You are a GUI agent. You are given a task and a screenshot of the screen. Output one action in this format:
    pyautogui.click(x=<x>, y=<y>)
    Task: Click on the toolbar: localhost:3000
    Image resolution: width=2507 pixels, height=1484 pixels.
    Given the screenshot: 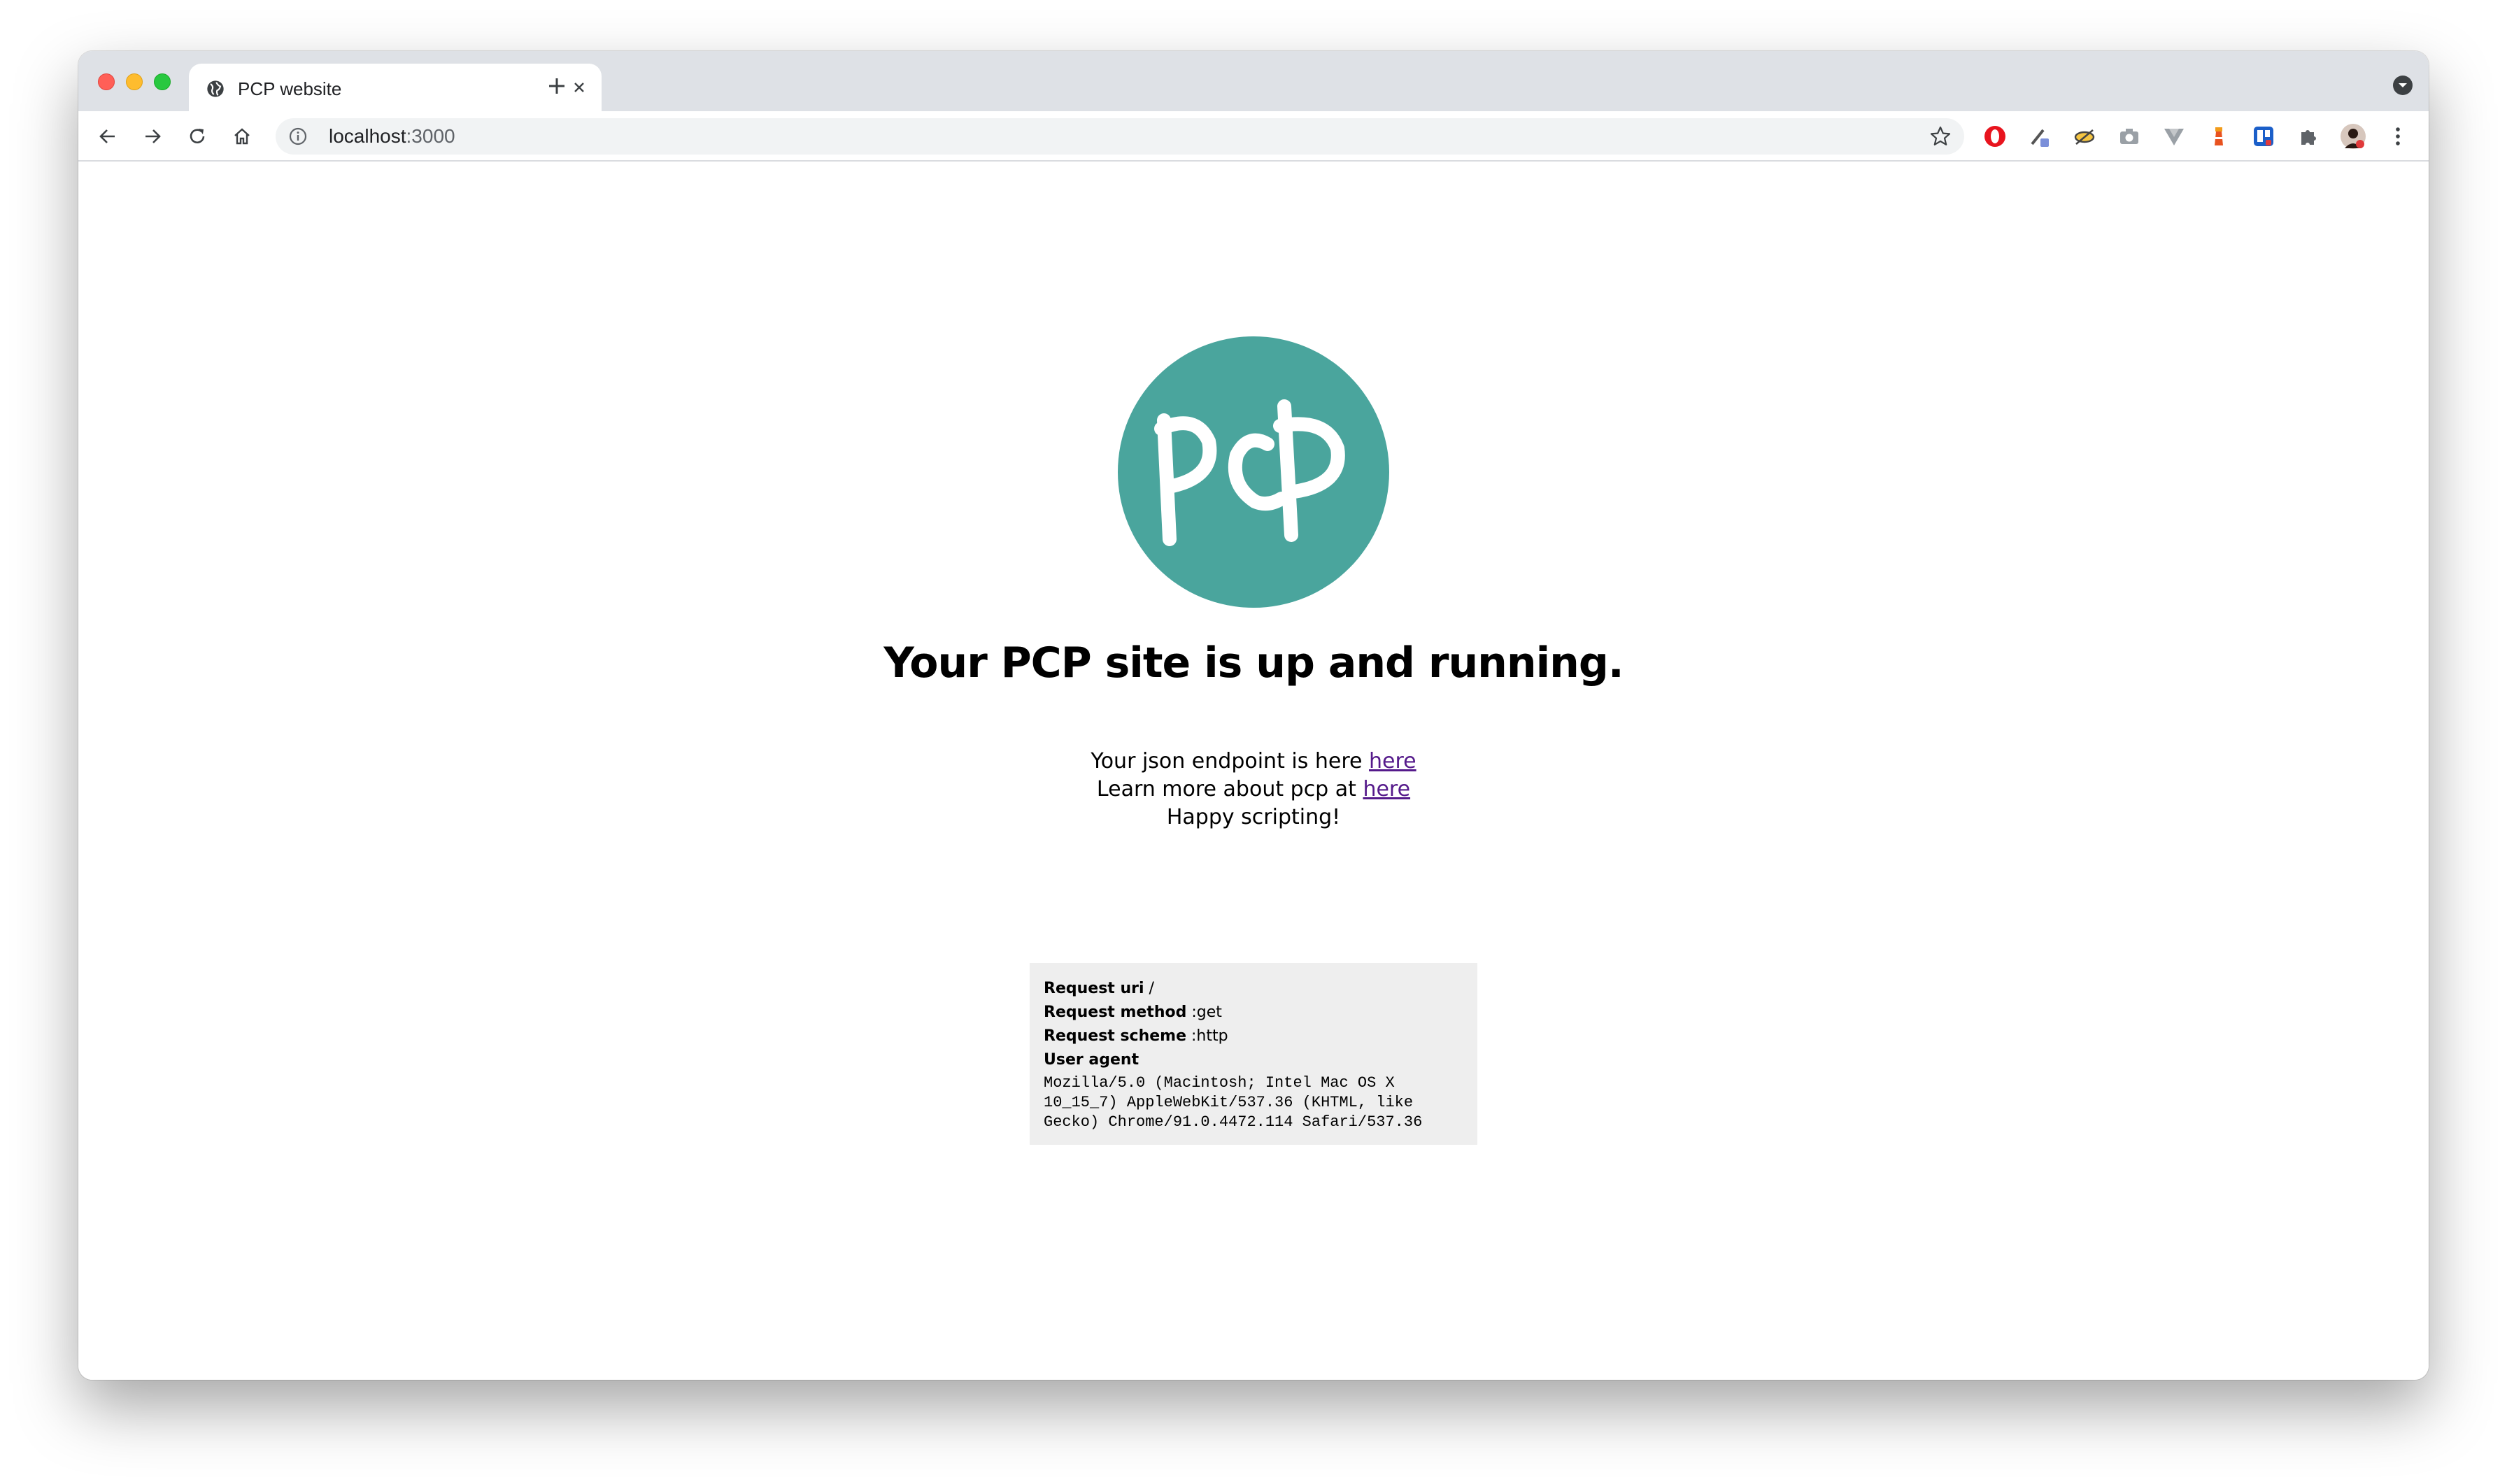 What is the action you would take?
    pyautogui.click(x=1253, y=136)
    